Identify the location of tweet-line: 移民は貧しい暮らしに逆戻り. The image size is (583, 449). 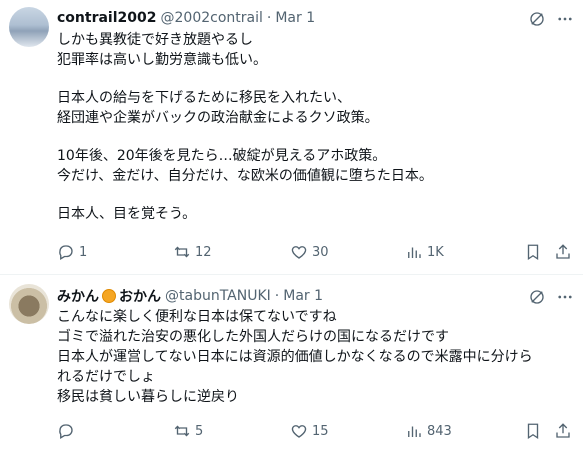
(148, 397).